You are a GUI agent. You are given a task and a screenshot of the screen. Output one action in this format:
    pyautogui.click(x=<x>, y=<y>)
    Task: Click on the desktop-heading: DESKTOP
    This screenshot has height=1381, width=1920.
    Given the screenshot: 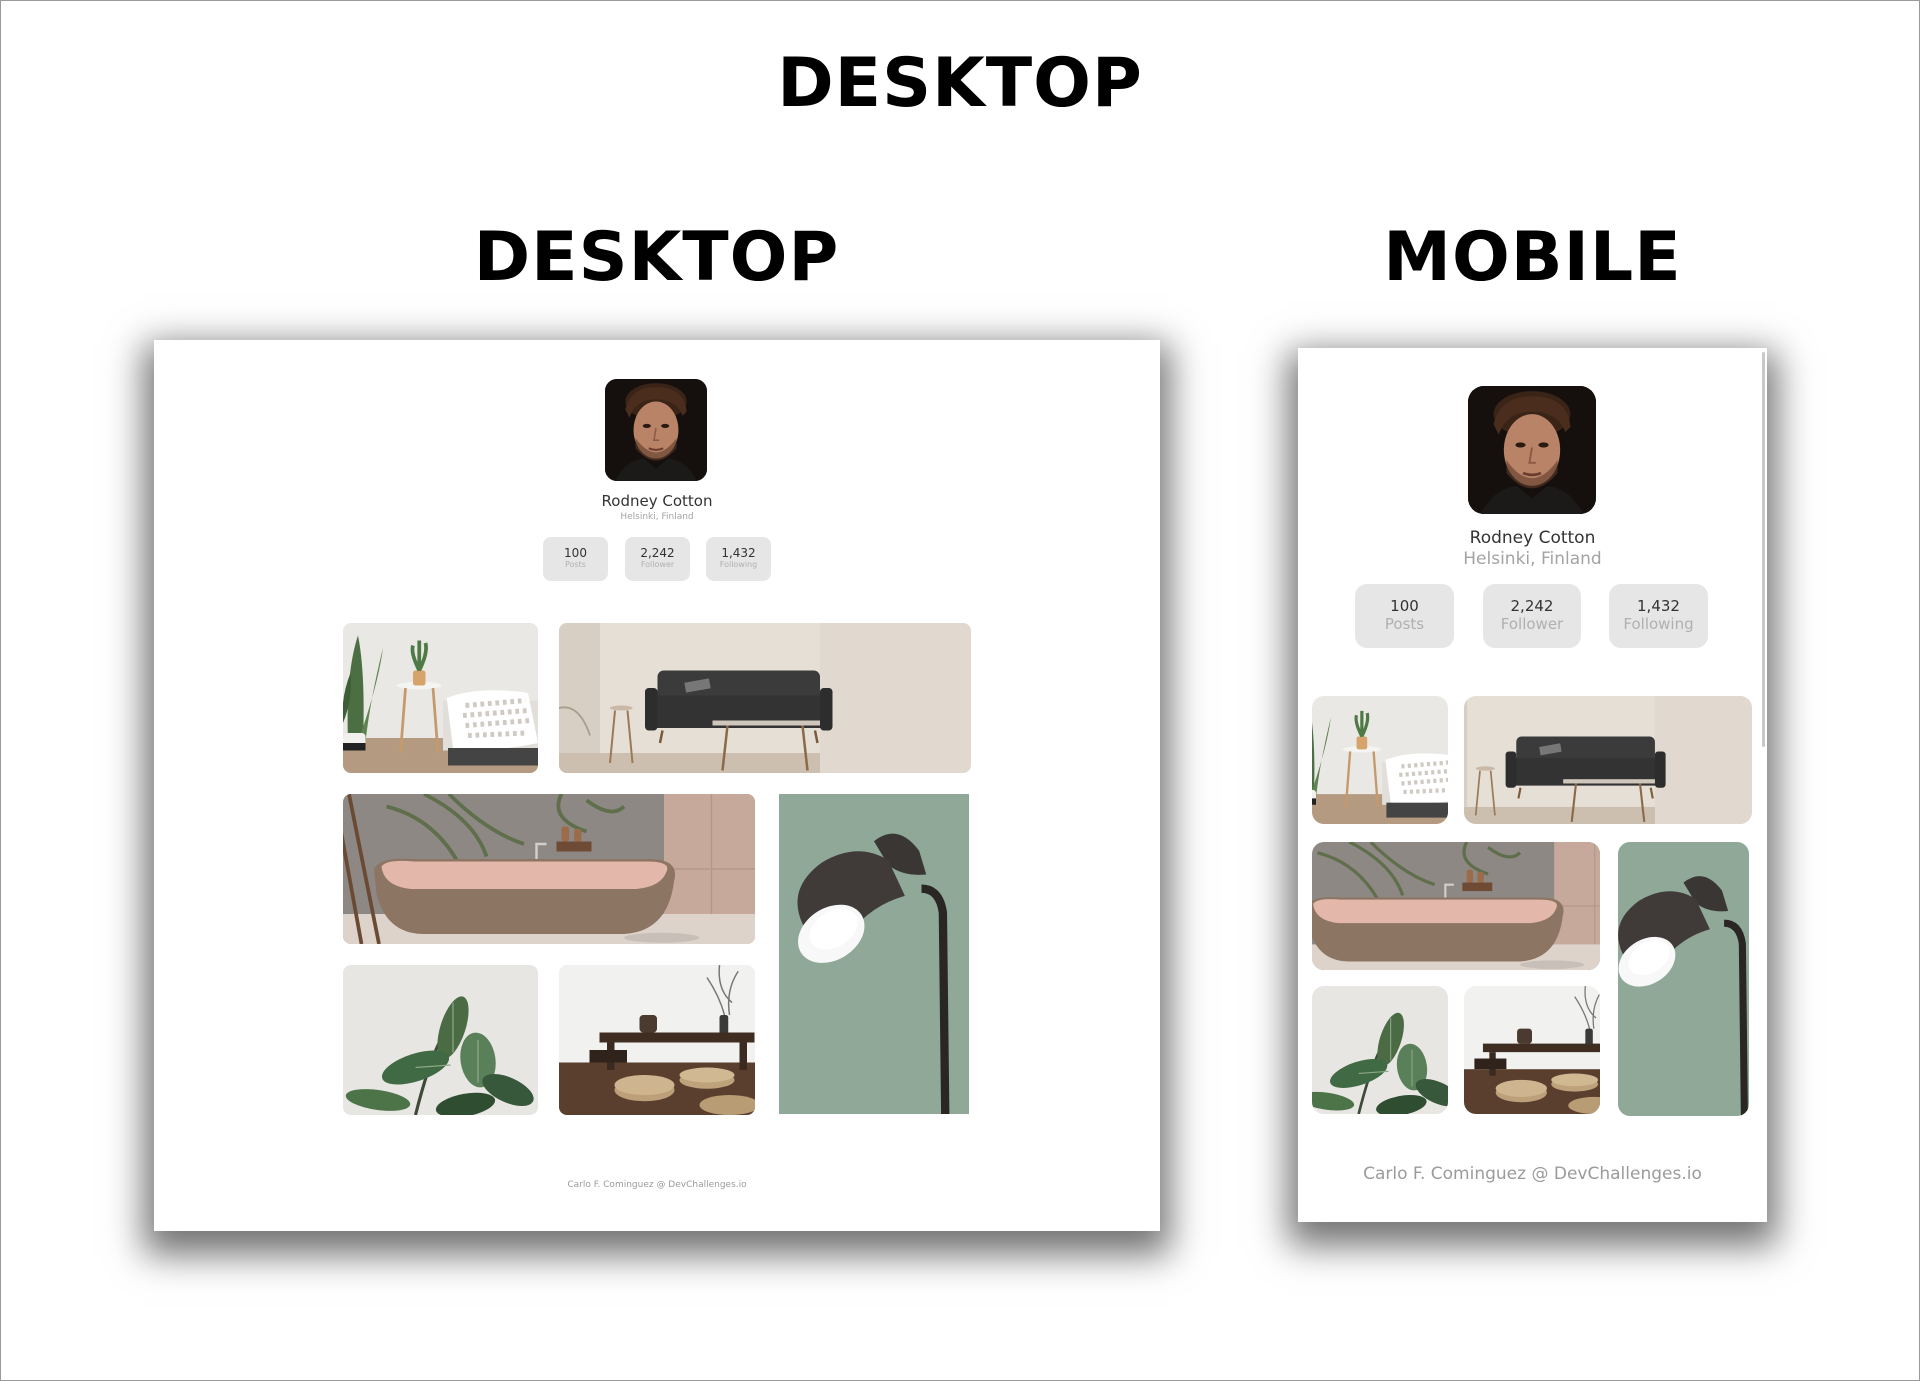 What is the action you would take?
    pyautogui.click(x=656, y=257)
    